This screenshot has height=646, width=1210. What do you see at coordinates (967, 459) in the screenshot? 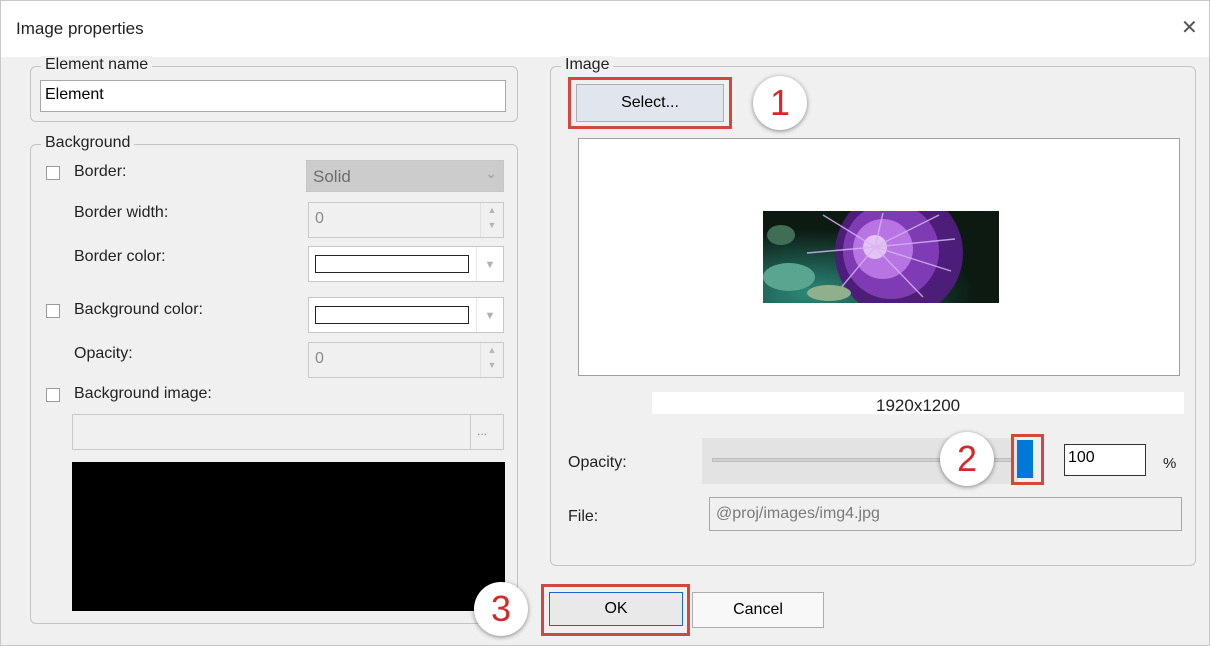
I see `annotation-badge-2: 2` at bounding box center [967, 459].